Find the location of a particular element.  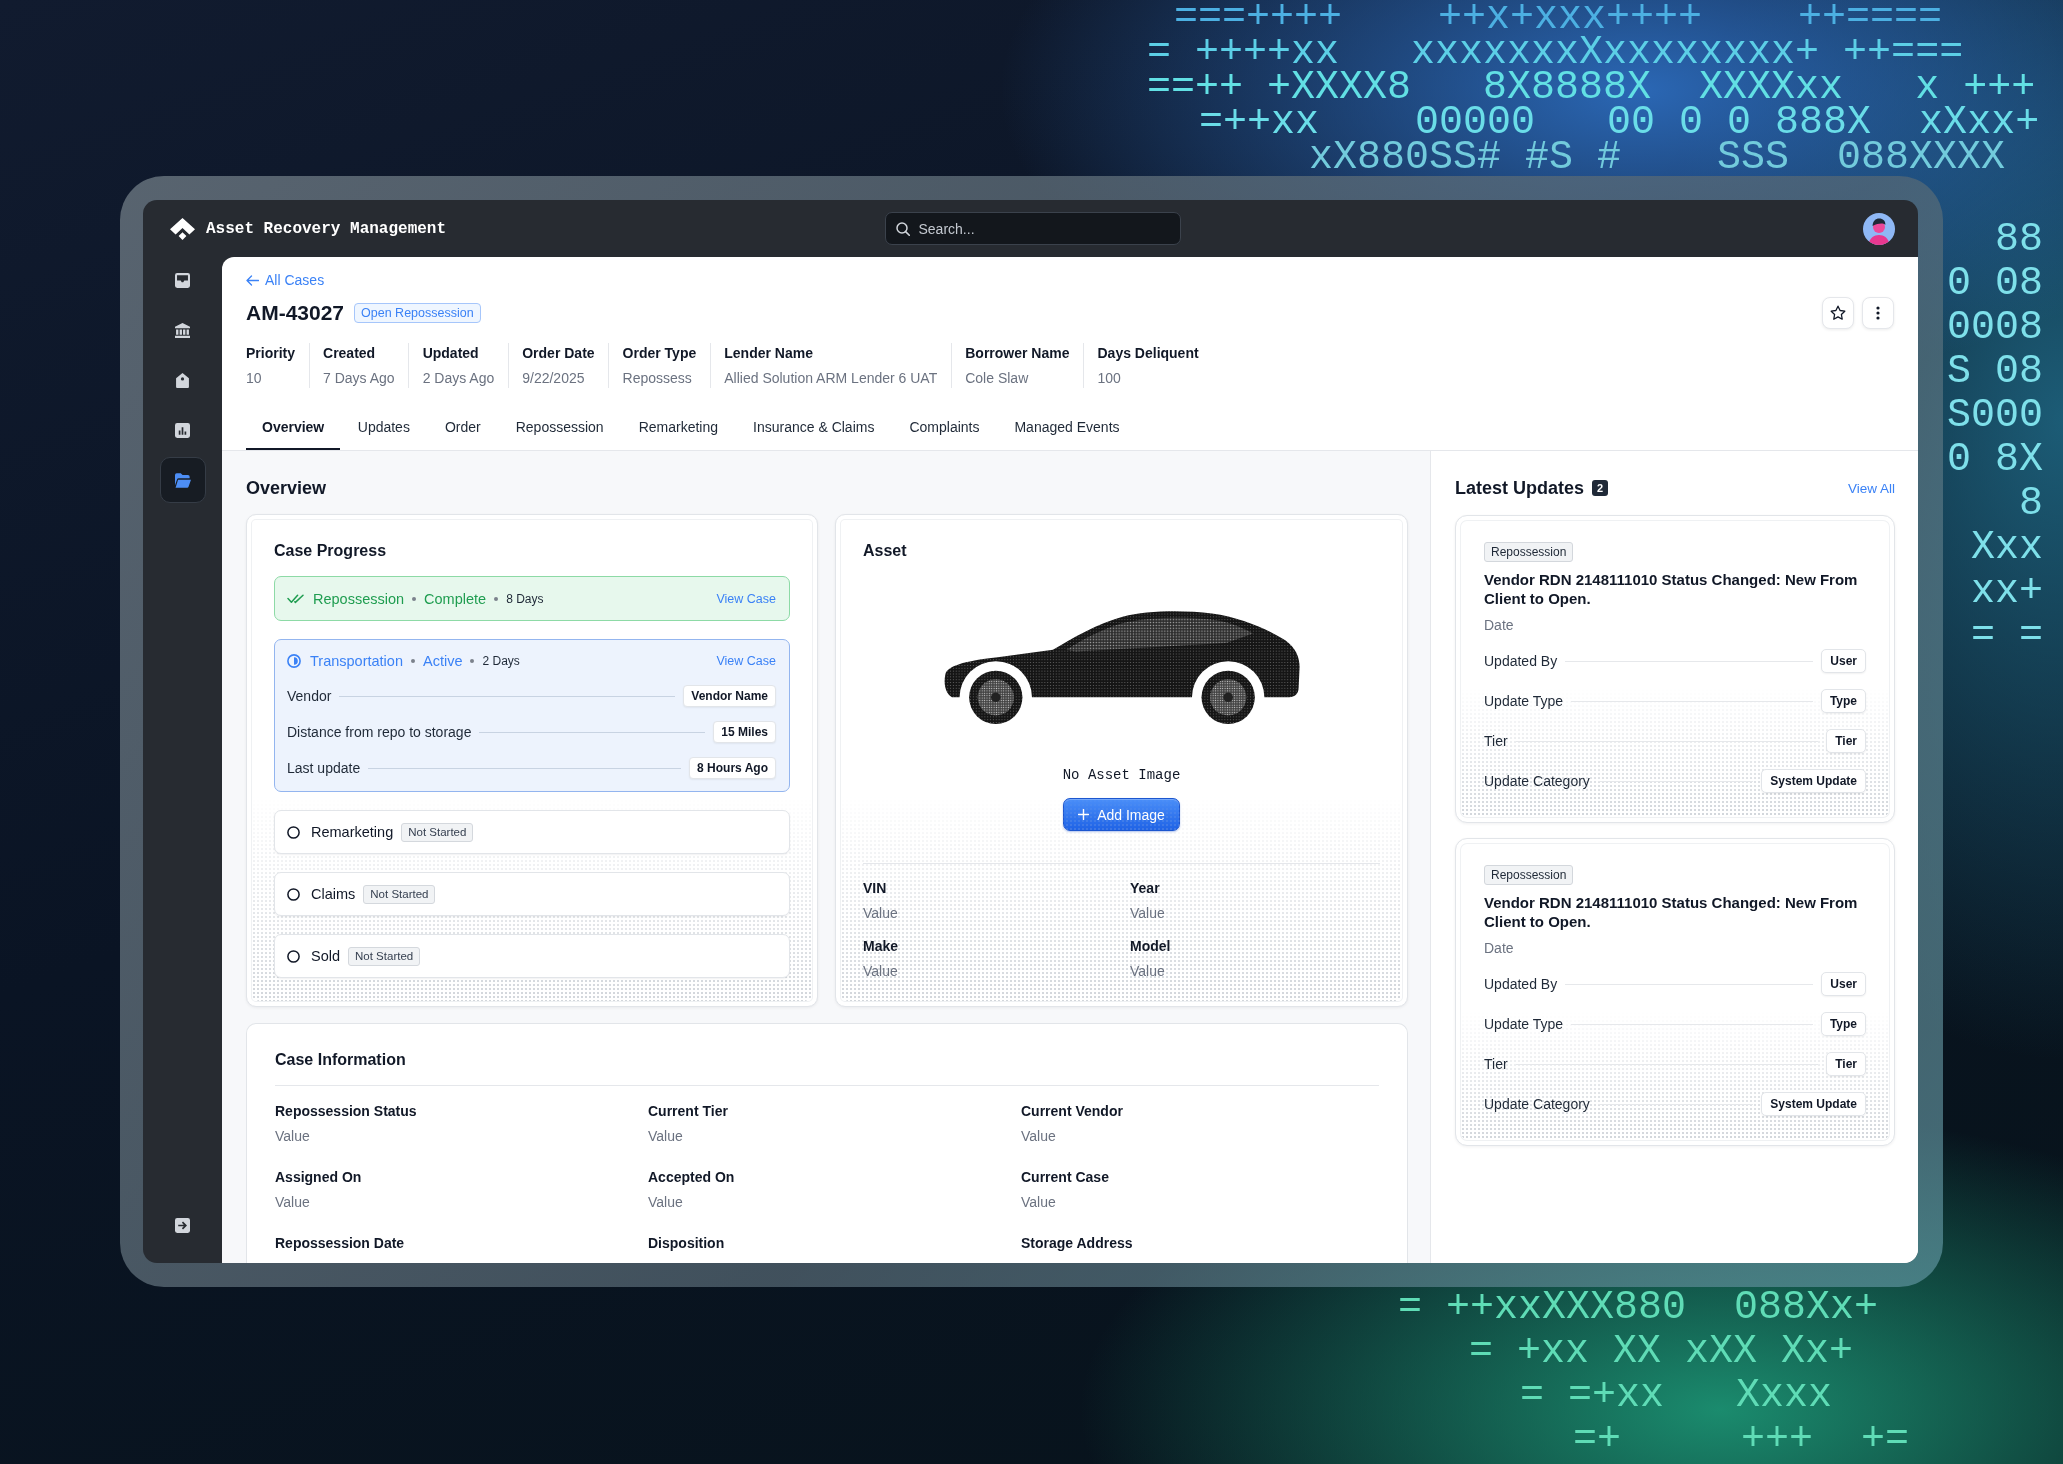

ascii-art-text: =+ +++ += is located at coordinates (1741, 1440).